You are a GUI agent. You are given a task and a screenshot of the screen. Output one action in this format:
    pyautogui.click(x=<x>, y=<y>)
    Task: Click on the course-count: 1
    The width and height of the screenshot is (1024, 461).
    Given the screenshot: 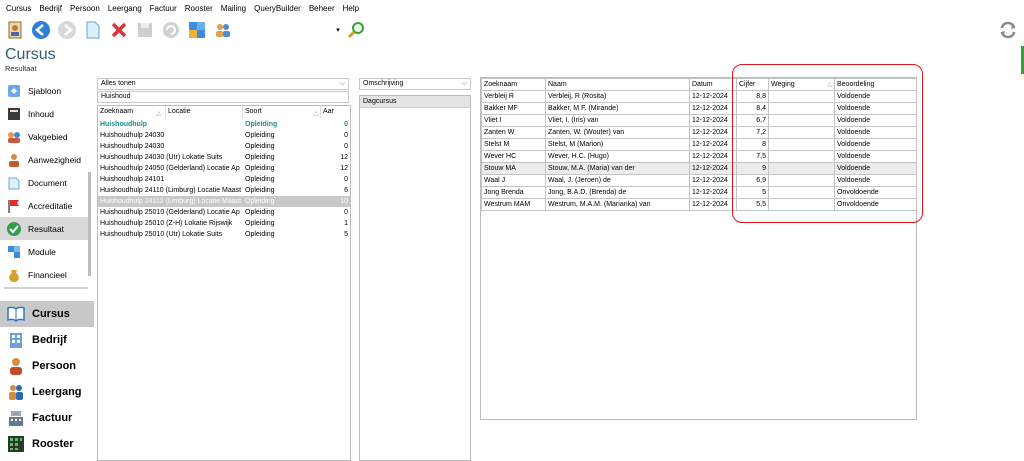 What is the action you would take?
    pyautogui.click(x=346, y=223)
    